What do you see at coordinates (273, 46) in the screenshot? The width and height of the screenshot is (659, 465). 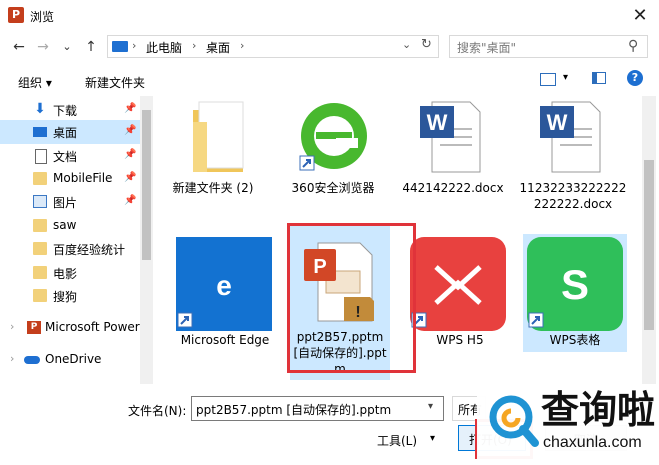 I see `address-bar: › 此电脑 › 桌面 › ⌄ ↻` at bounding box center [273, 46].